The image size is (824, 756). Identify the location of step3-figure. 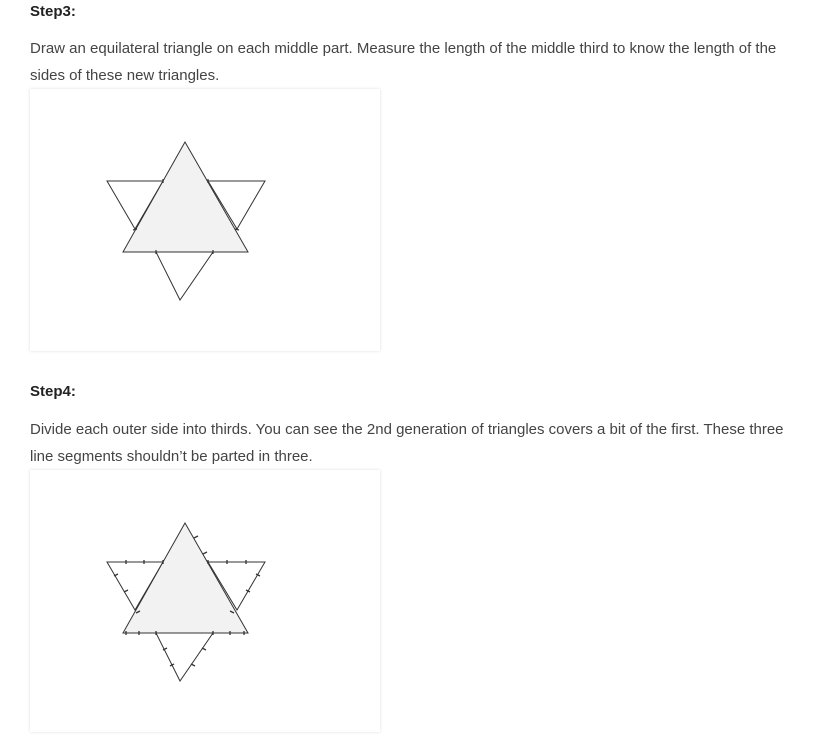
(205, 220).